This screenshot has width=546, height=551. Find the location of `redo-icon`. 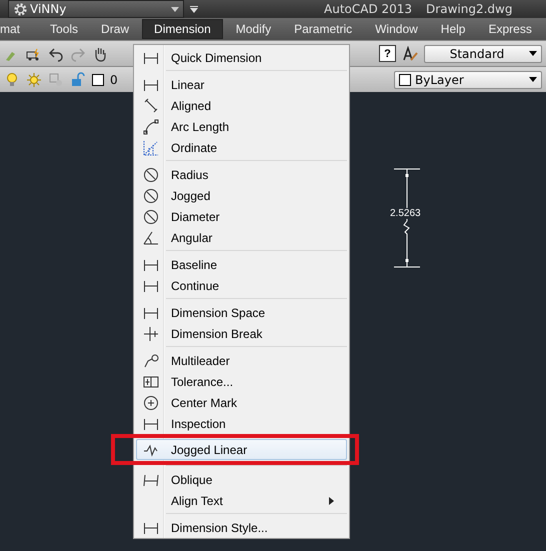

redo-icon is located at coordinates (78, 54).